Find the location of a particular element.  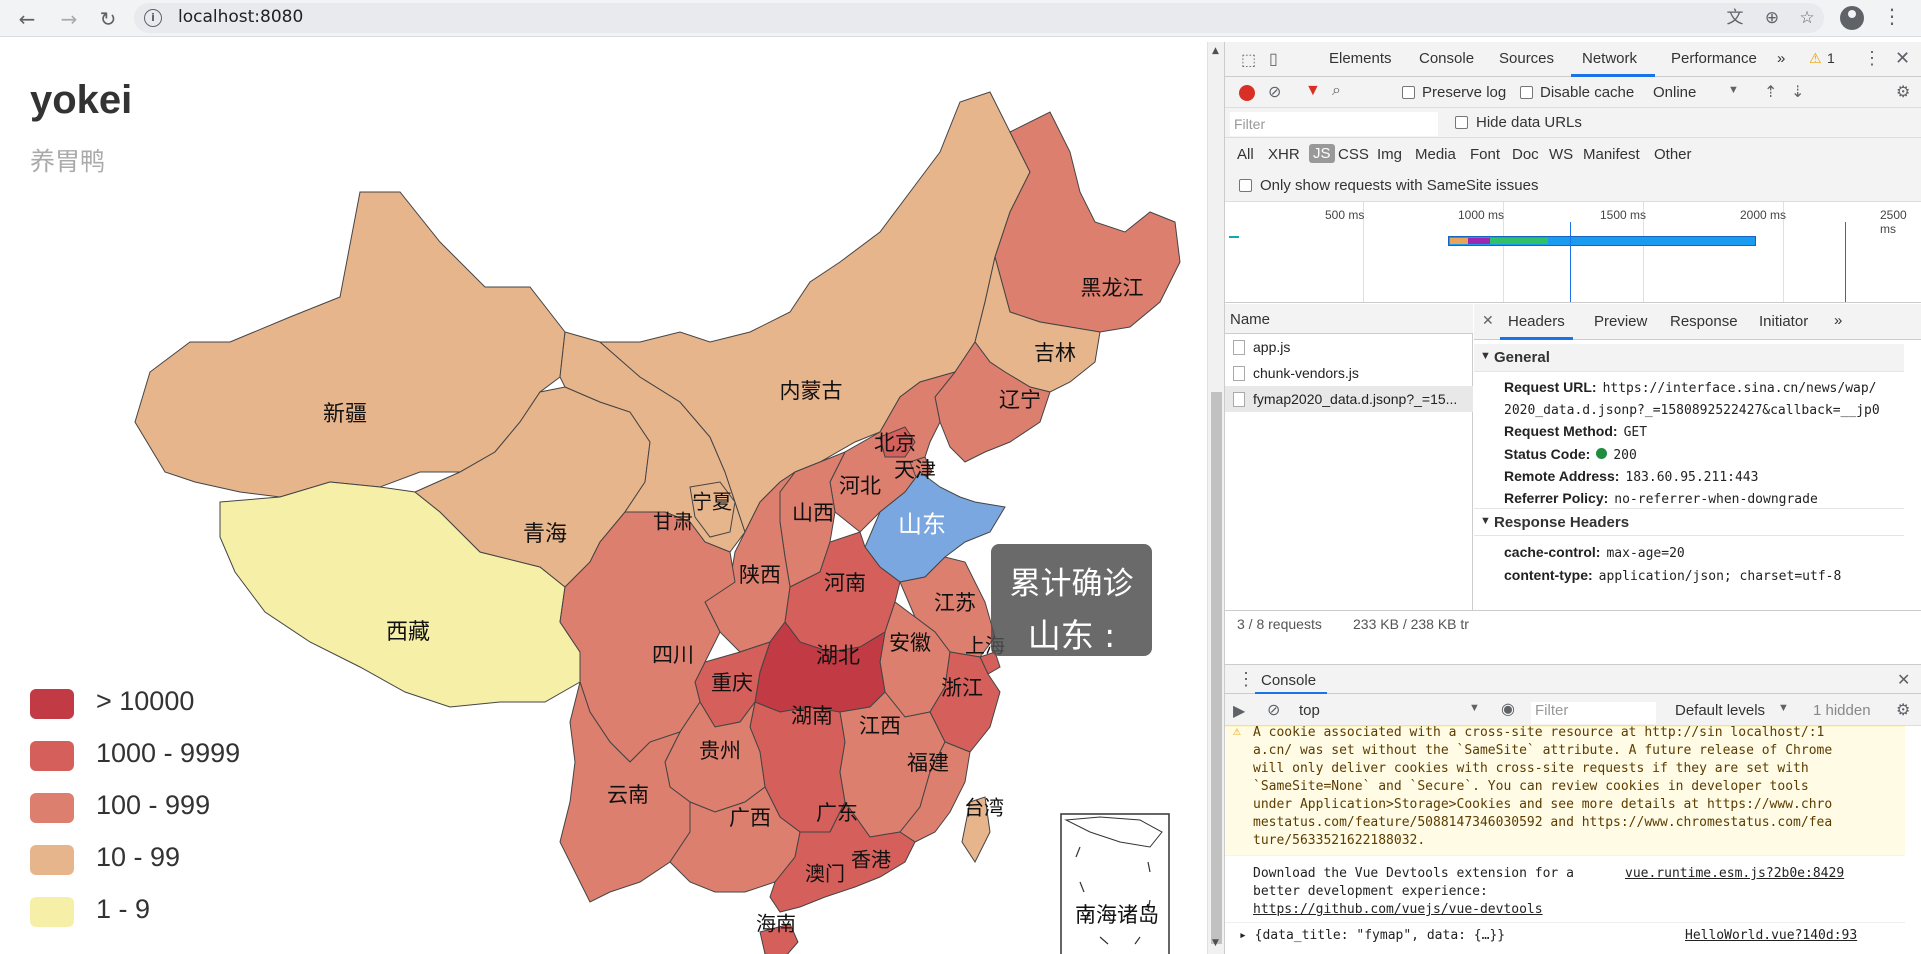

name-column-header: Name is located at coordinates (1349, 319).